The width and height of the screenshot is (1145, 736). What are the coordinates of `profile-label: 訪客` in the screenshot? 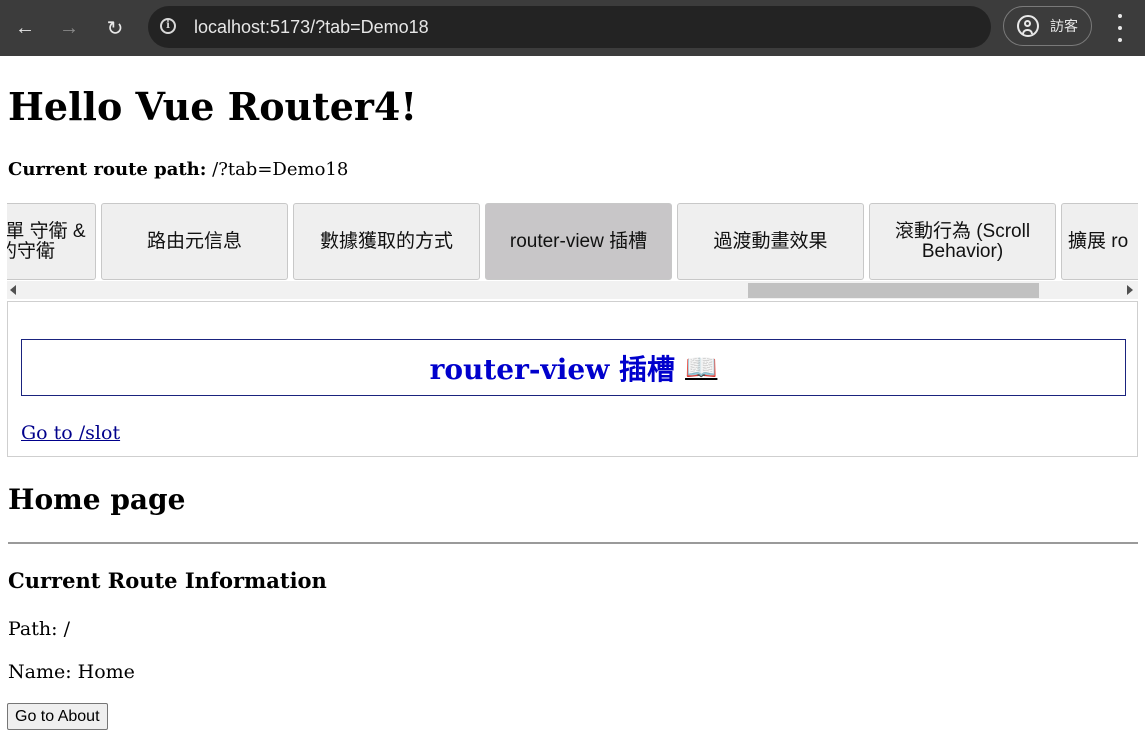 It's located at (1064, 26).